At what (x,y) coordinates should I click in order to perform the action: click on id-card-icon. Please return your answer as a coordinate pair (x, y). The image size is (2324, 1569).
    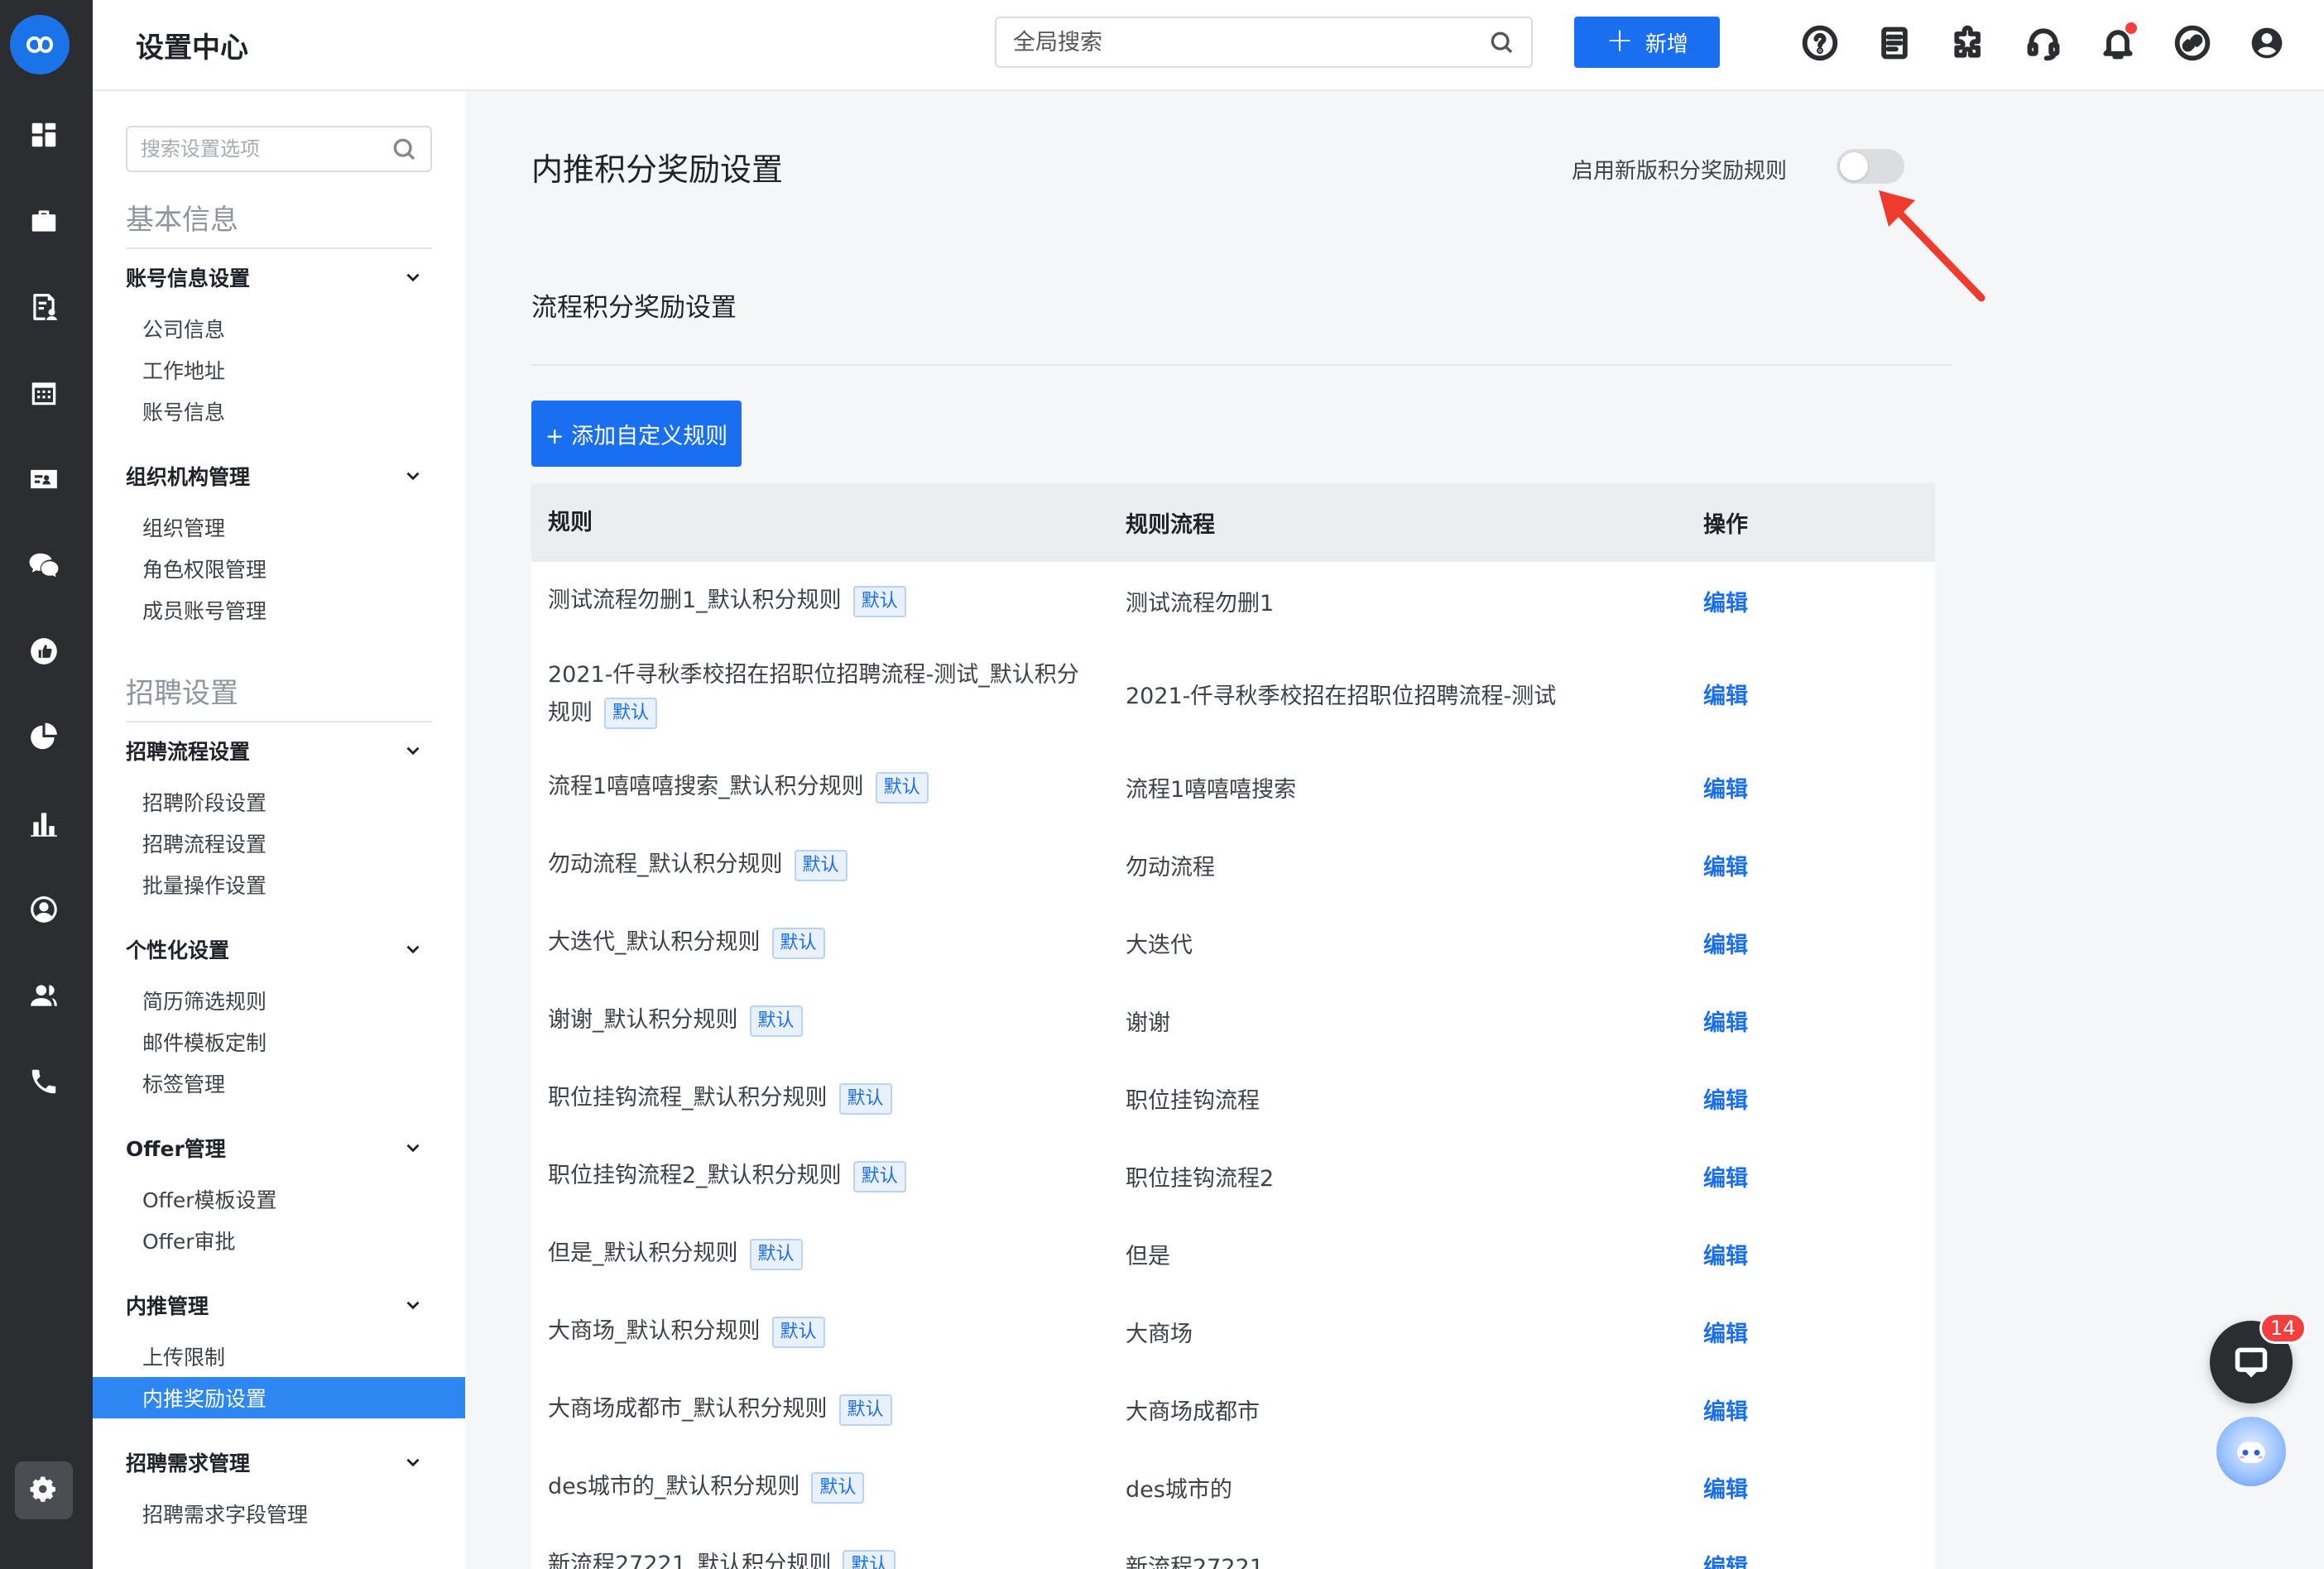
    Looking at the image, I should click on (44, 479).